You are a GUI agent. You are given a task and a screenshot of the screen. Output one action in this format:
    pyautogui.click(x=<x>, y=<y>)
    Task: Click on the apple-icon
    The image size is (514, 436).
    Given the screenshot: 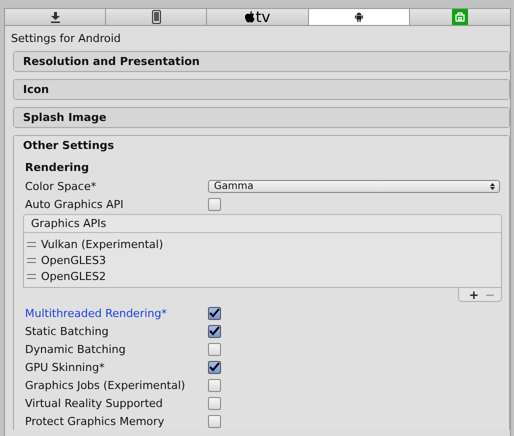 What is the action you would take?
    pyautogui.click(x=249, y=17)
    